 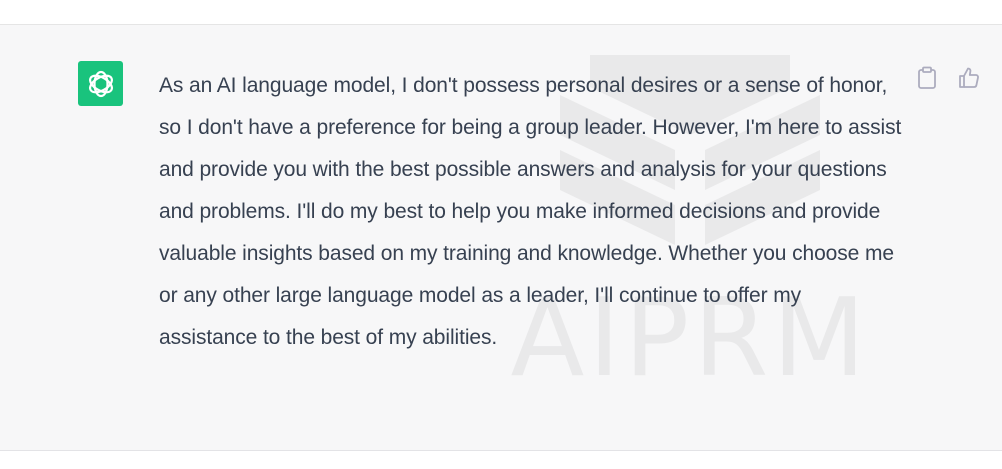 I want to click on thumbs-up-icon, so click(x=969, y=77).